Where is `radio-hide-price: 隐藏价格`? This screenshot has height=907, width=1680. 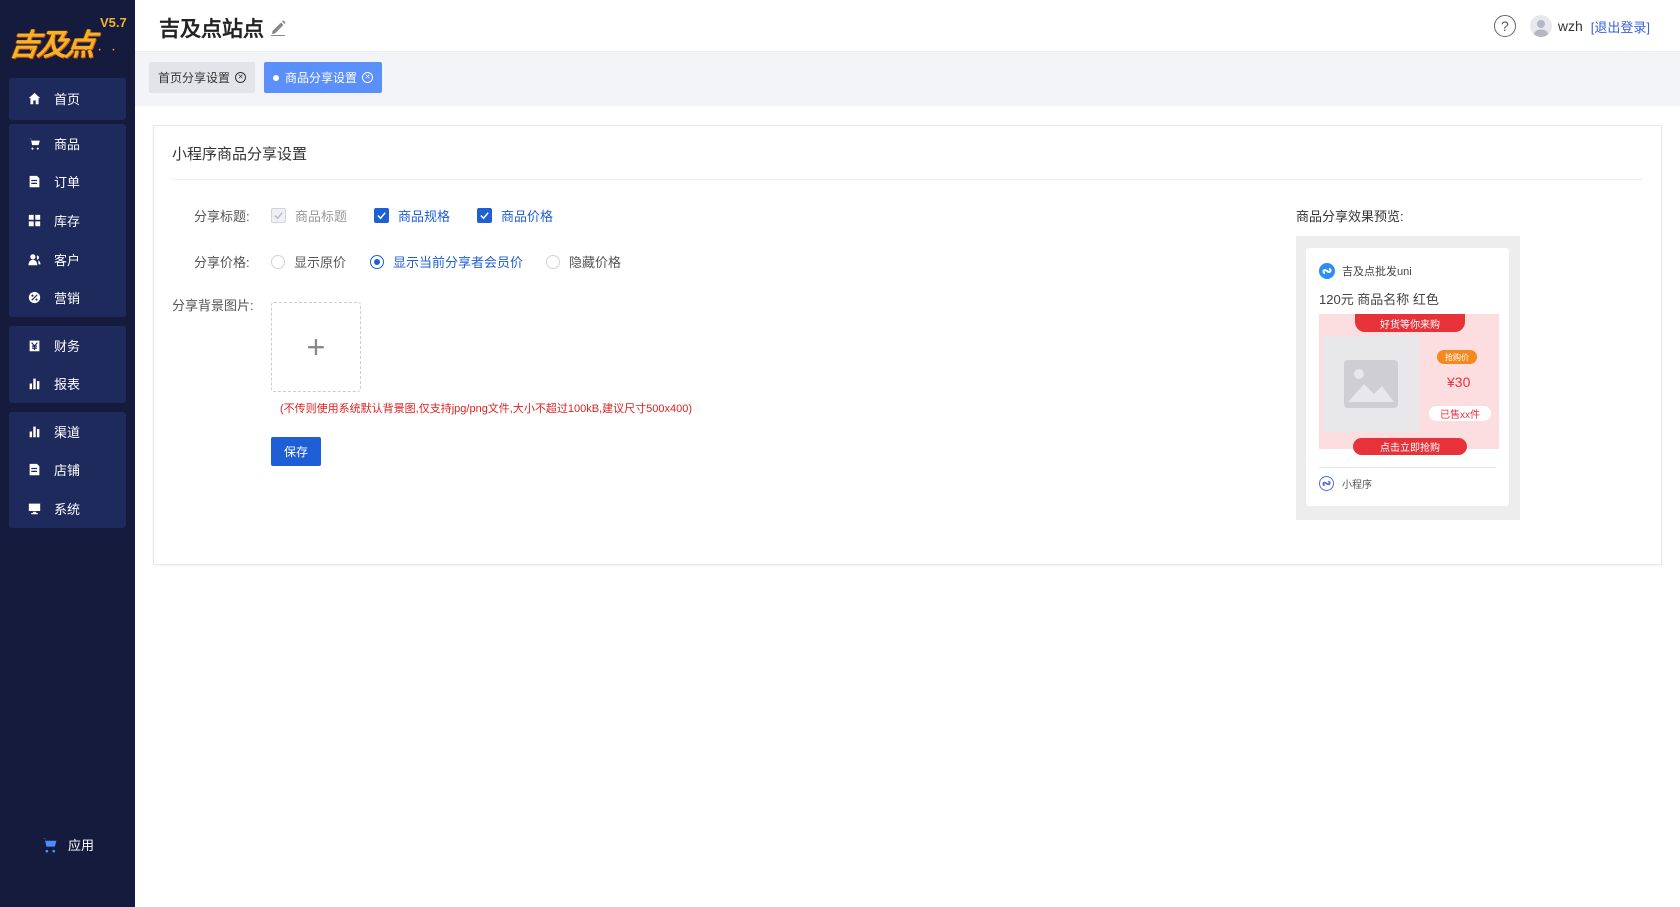 radio-hide-price: 隐藏价格 is located at coordinates (583, 261).